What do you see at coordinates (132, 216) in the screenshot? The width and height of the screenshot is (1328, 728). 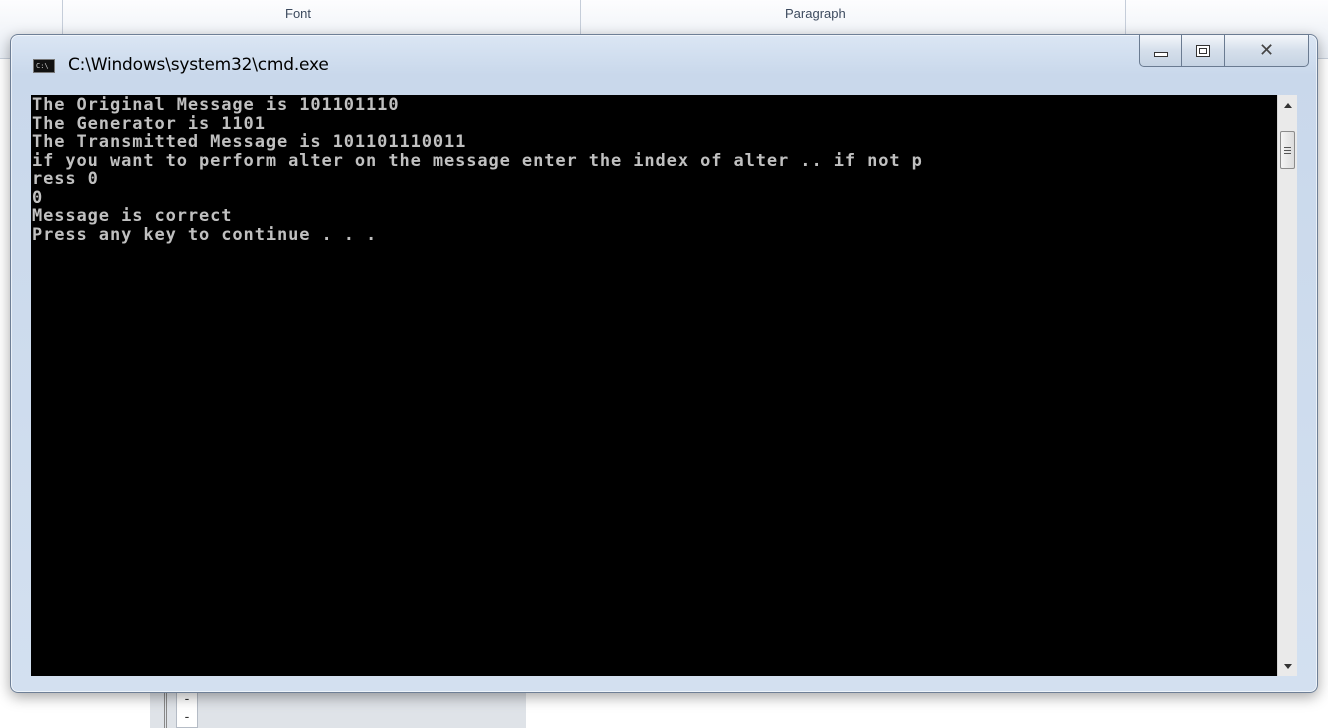 I see `console-line: Message is correct` at bounding box center [132, 216].